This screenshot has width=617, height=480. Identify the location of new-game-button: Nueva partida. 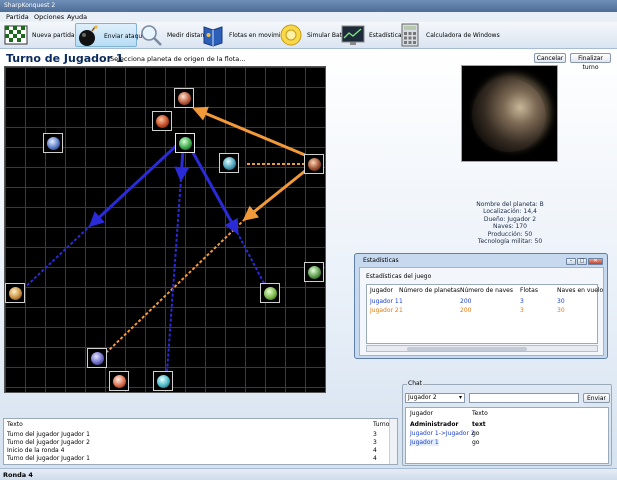
(39, 35).